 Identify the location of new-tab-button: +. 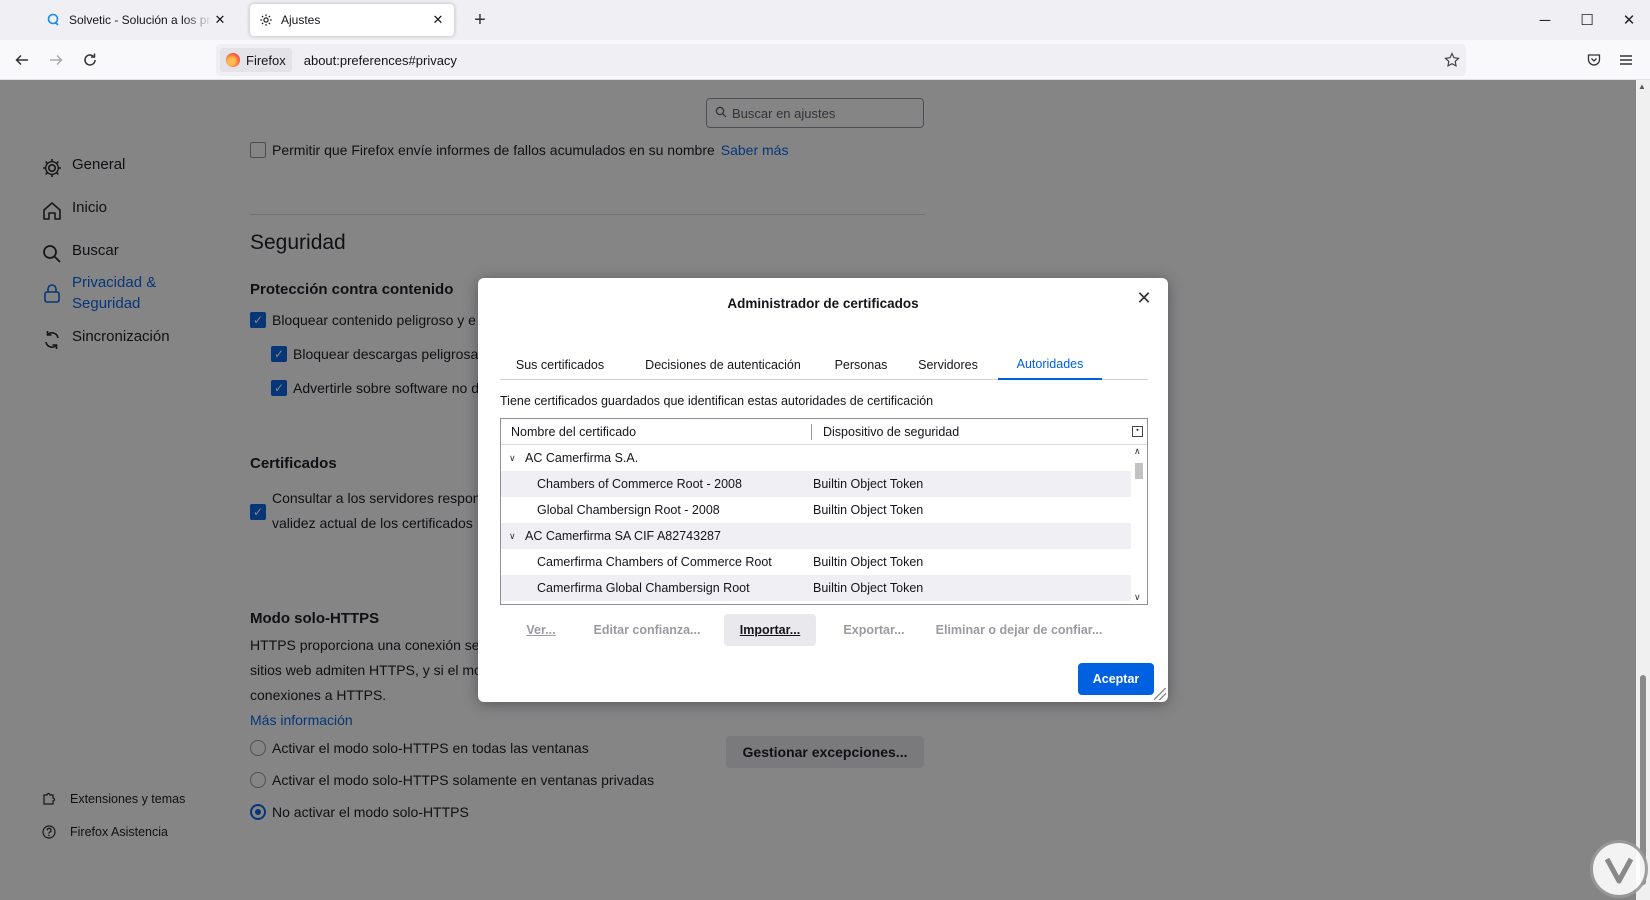
(480, 20).